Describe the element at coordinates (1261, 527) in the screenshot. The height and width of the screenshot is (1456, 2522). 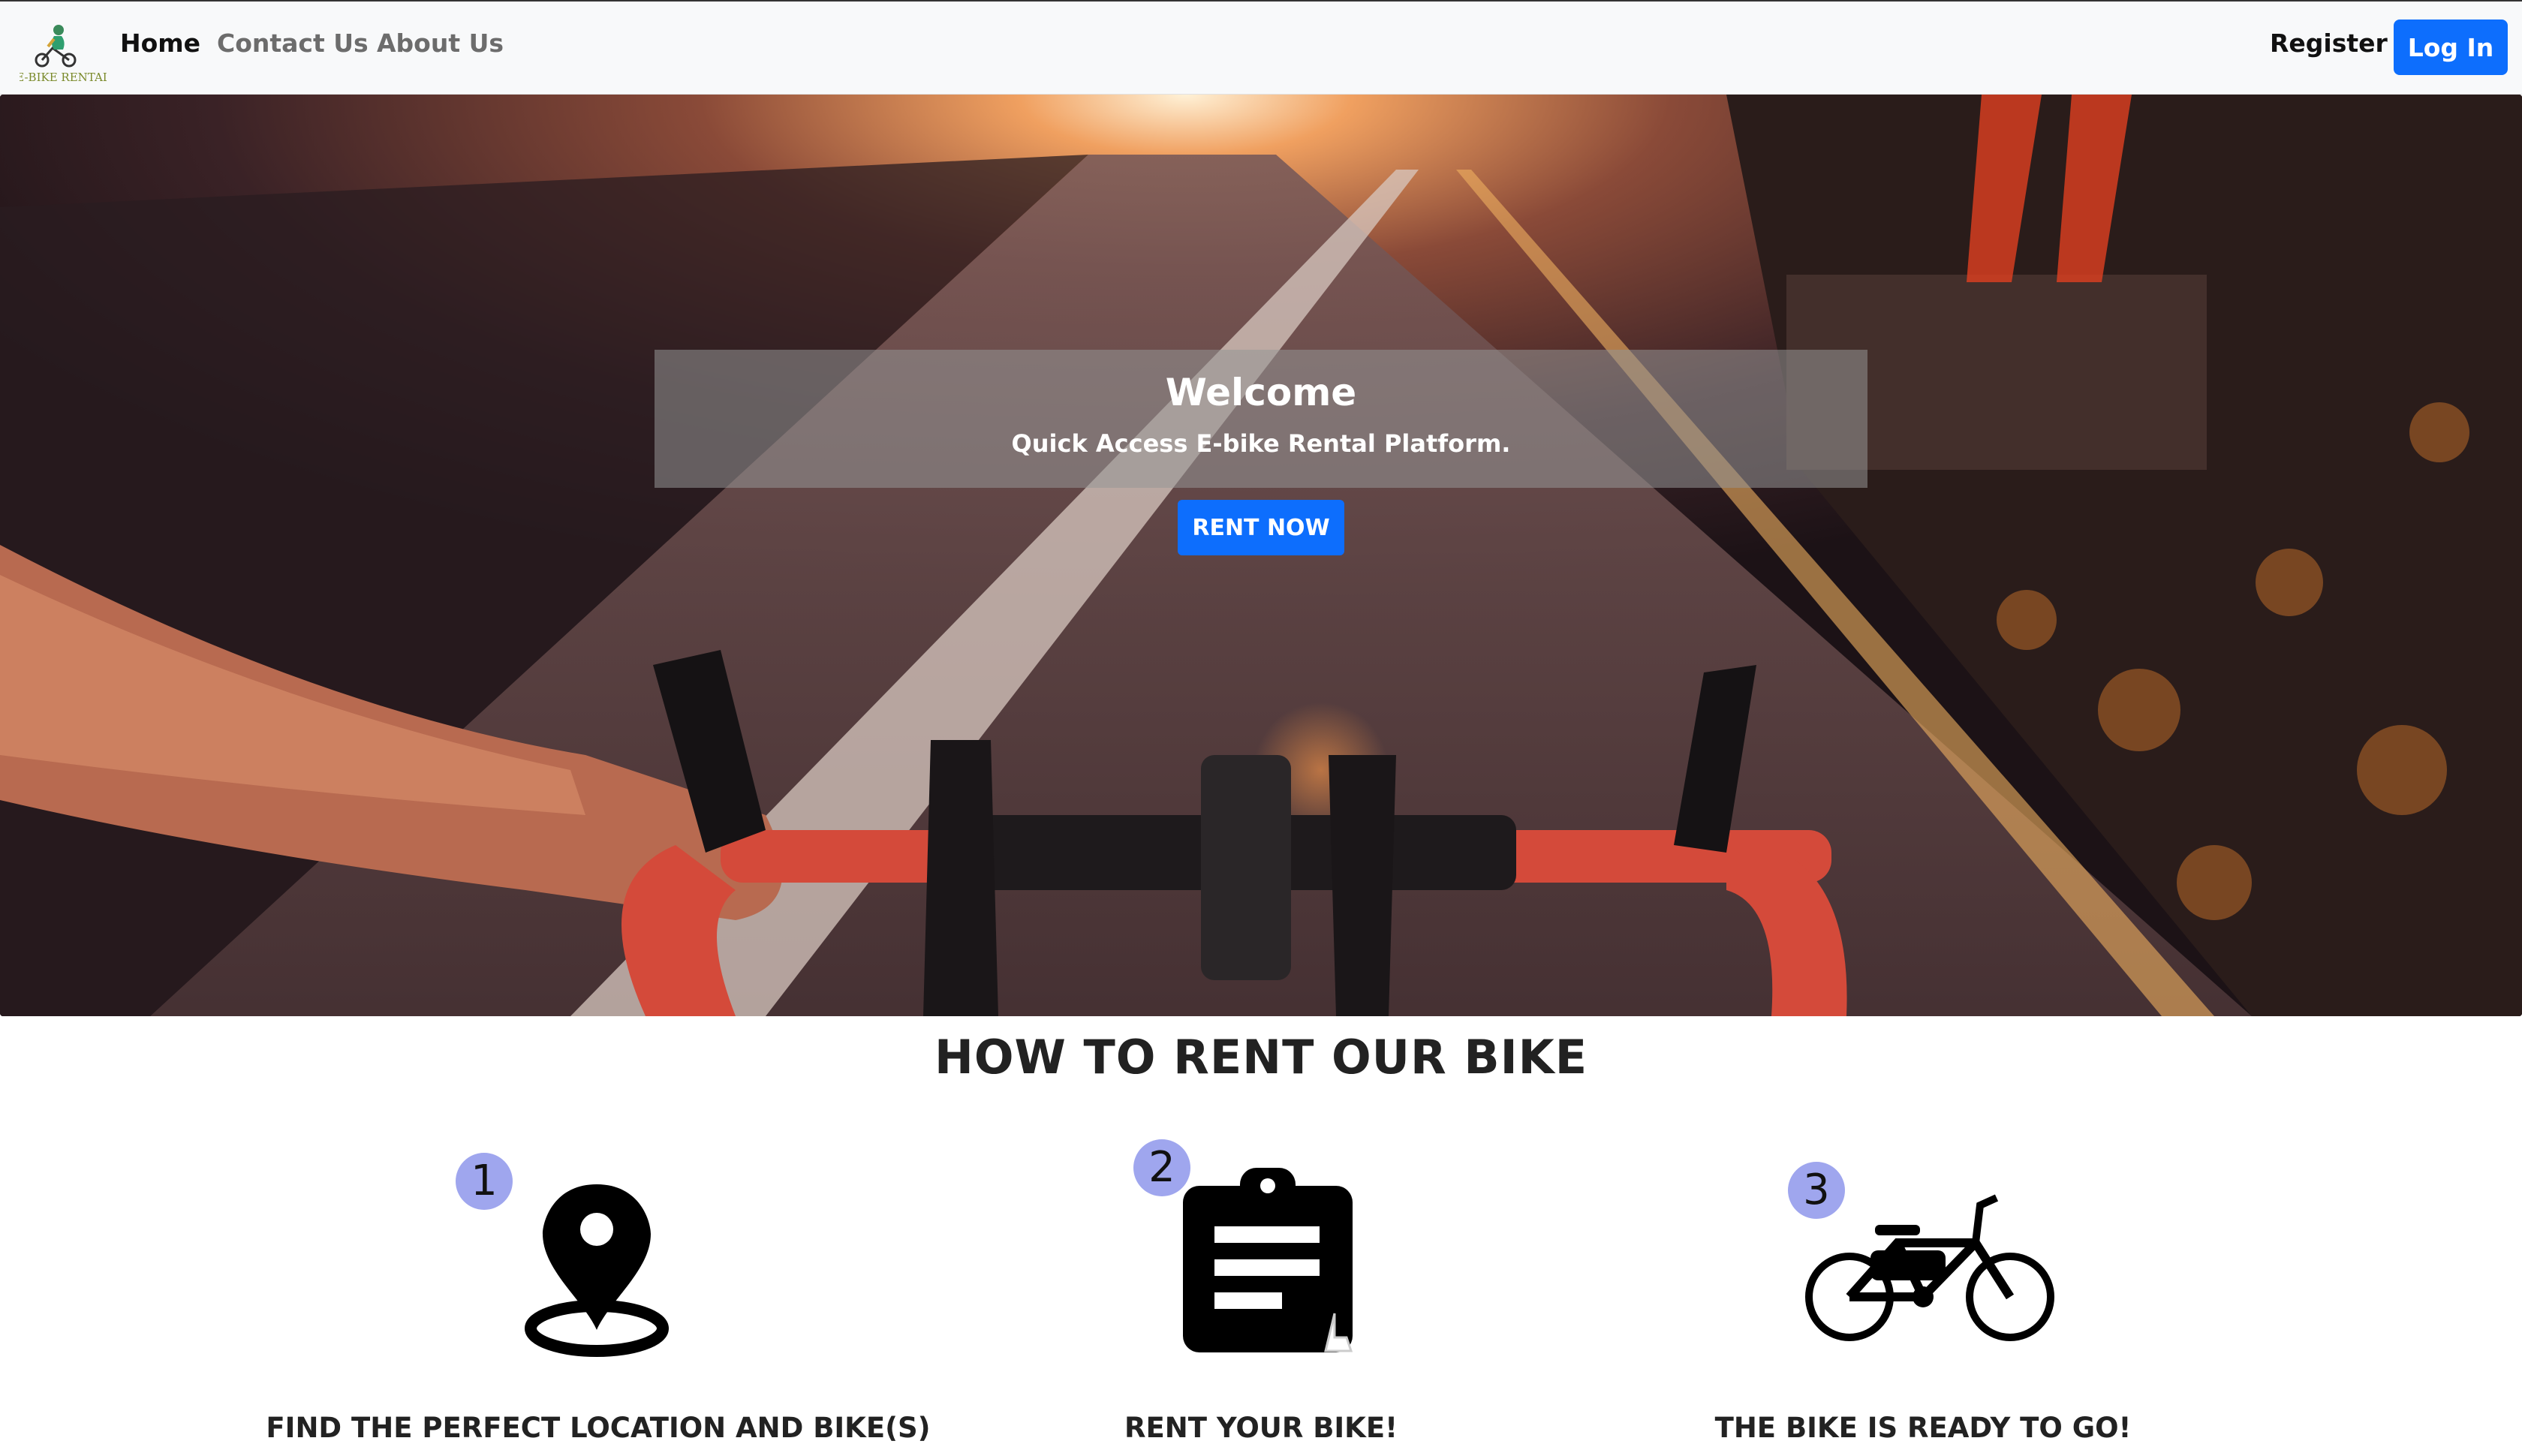
I see `rent-now-button: RENT NOW` at that location.